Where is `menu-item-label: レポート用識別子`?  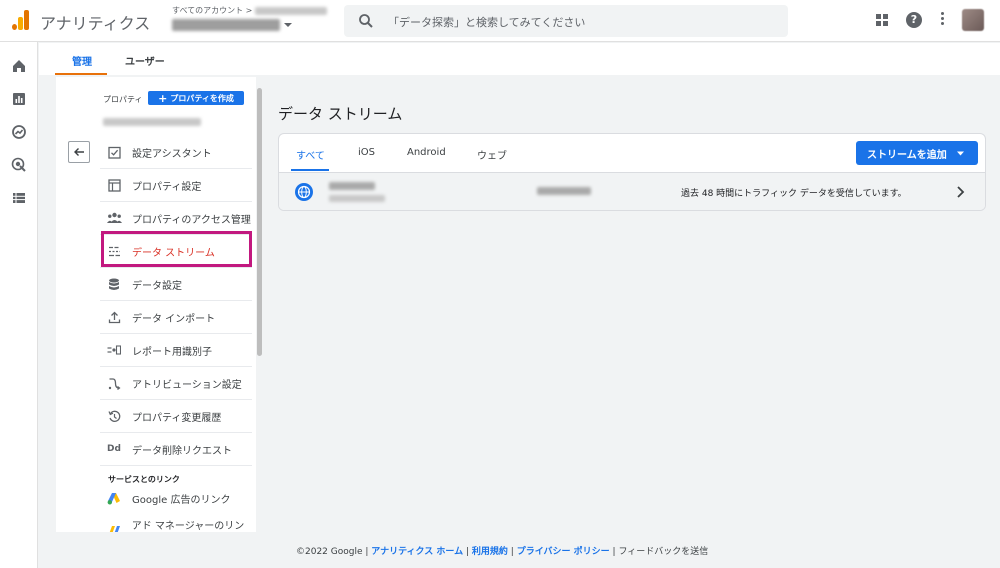 menu-item-label: レポート用識別子 is located at coordinates (172, 352).